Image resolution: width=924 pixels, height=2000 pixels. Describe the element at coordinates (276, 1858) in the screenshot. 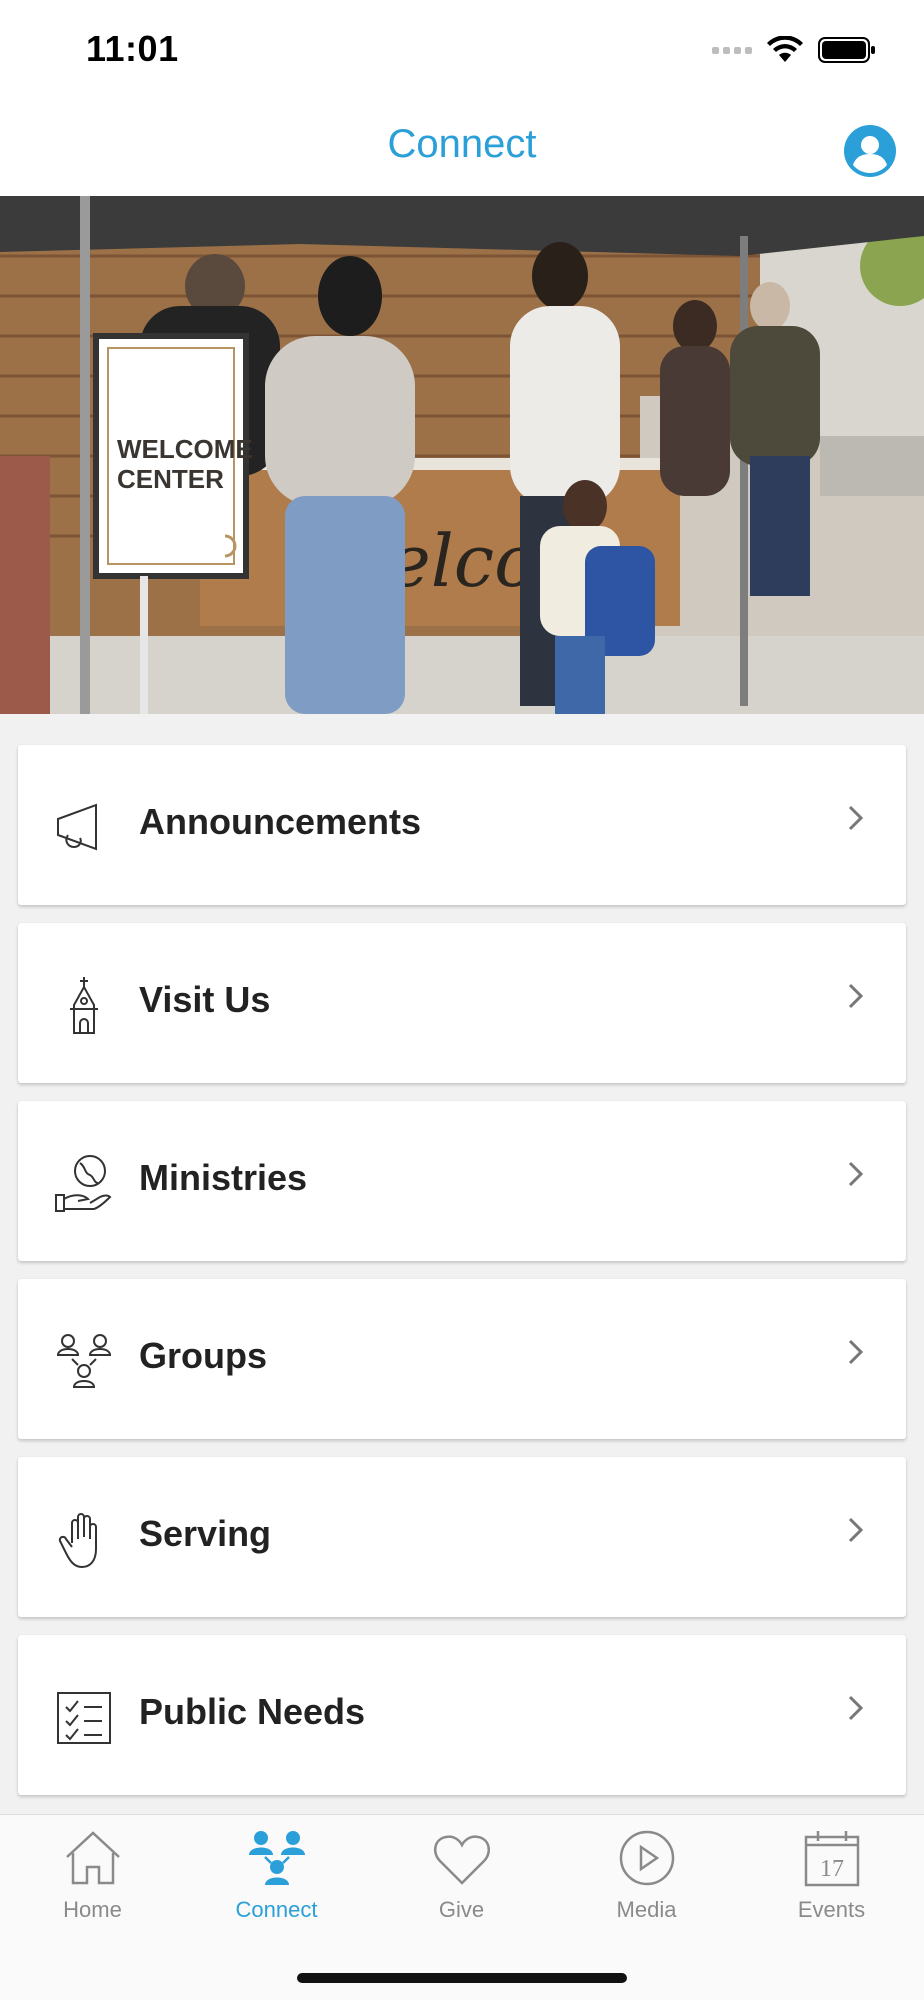

I see `people-icon` at that location.